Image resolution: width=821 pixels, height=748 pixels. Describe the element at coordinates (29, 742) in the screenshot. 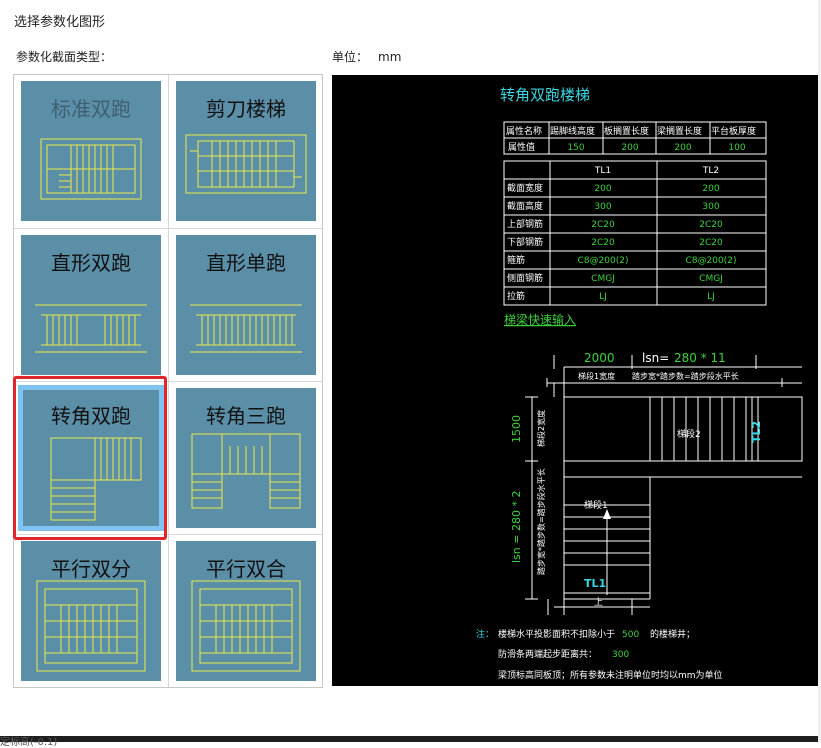

I see `bottom-clipped-text: 定标高(-0.1)` at that location.